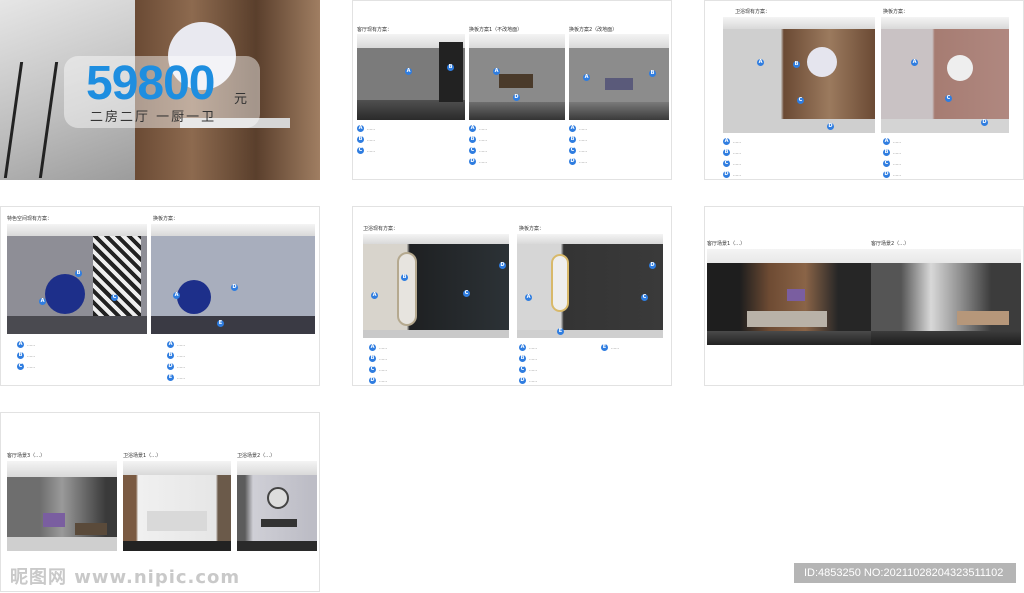 This screenshot has width=1024, height=593. What do you see at coordinates (946, 297) in the screenshot?
I see `scene2-render` at bounding box center [946, 297].